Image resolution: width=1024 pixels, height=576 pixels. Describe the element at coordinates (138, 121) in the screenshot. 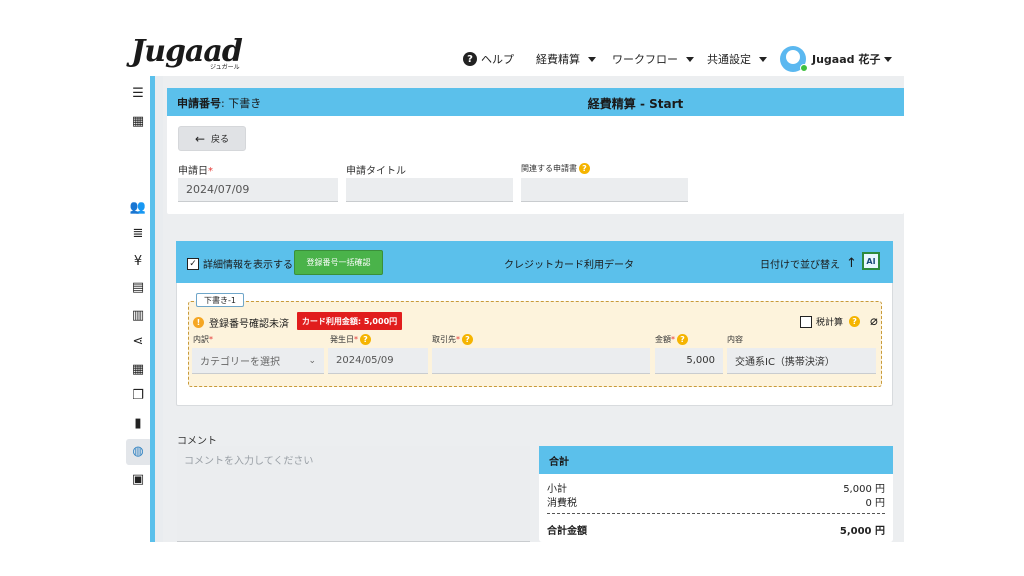

I see `building-icon: ▦` at that location.